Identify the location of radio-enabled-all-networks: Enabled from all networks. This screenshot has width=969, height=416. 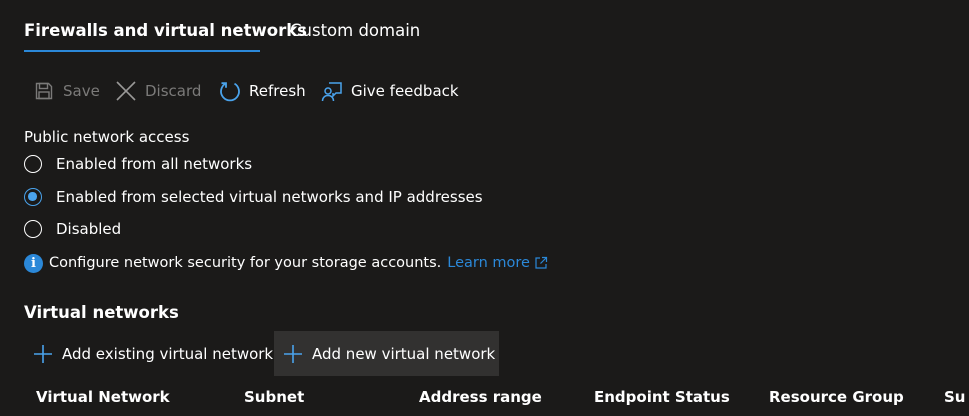
(138, 164).